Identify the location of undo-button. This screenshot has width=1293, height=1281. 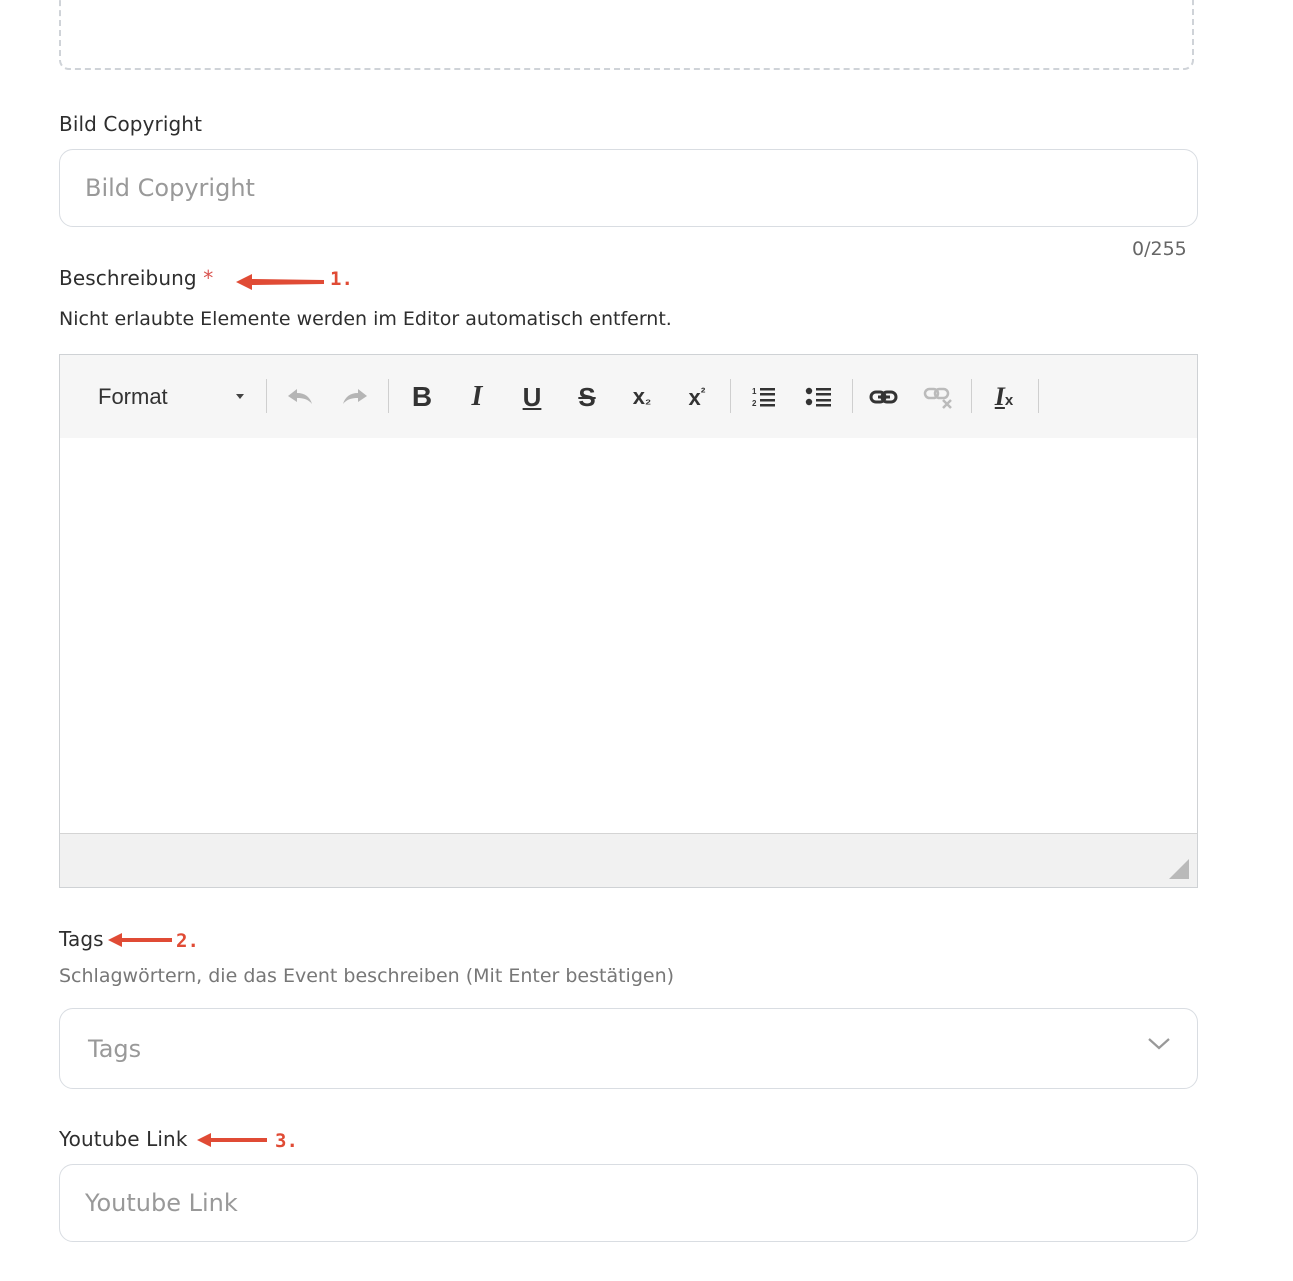
(300, 397).